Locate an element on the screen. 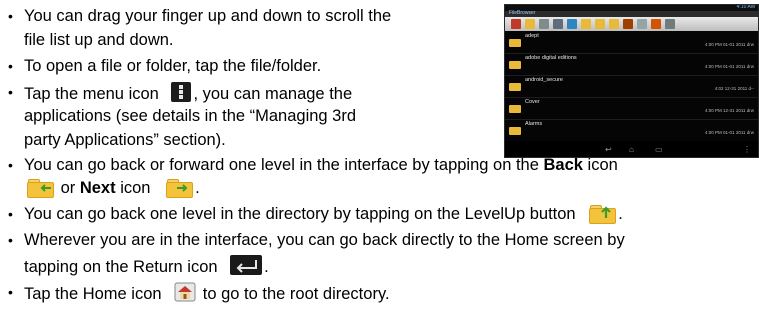 The height and width of the screenshot is (327, 759). bullet-6-line-2: tapping on the Return icon . is located at coordinates (146, 266).